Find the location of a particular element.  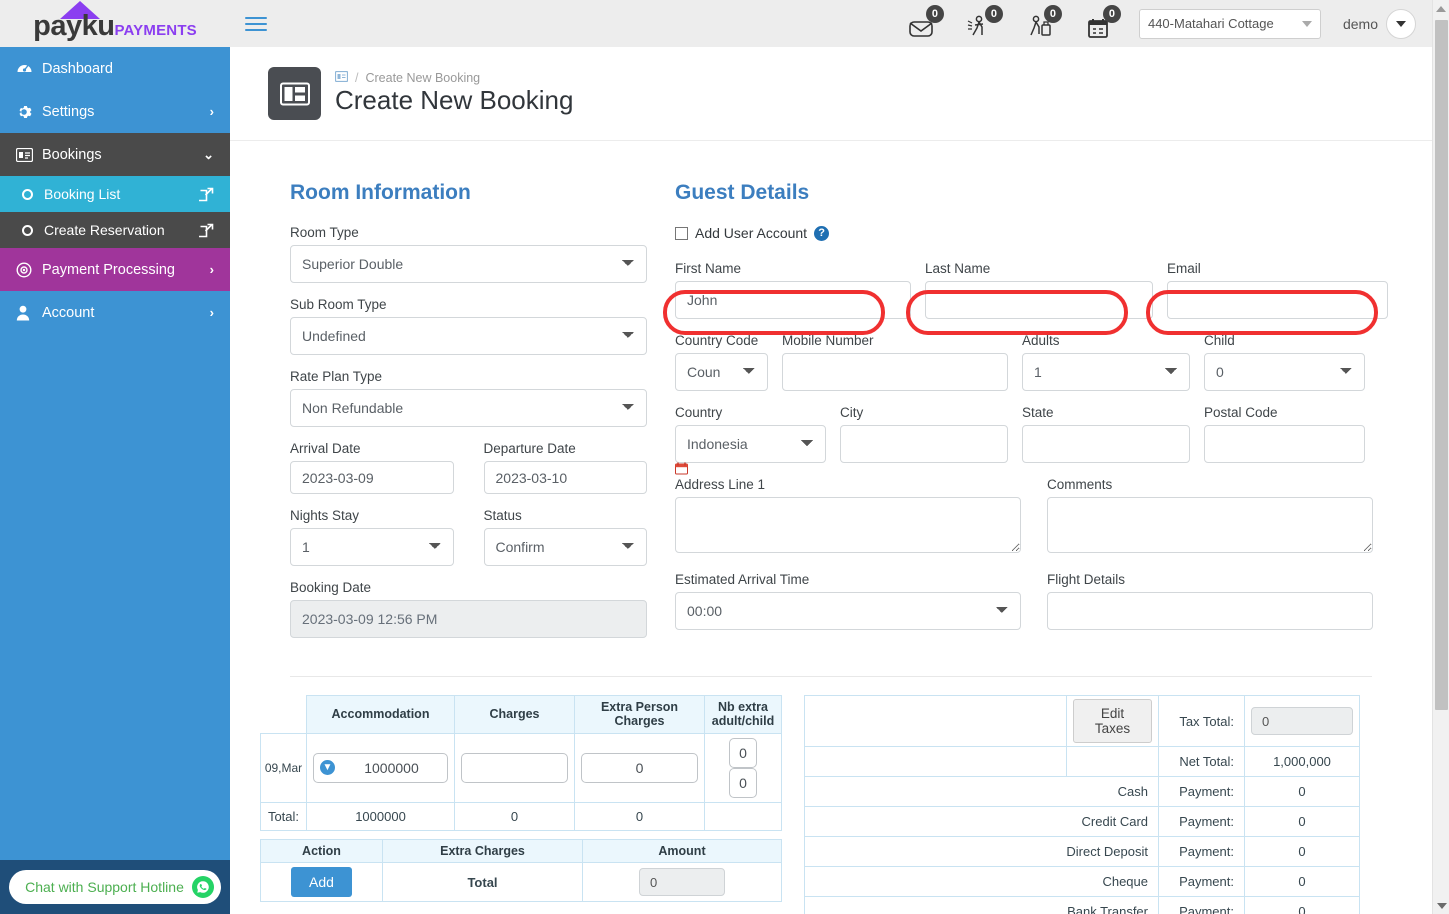

sub-room-type-select: Undefined is located at coordinates (468, 336).